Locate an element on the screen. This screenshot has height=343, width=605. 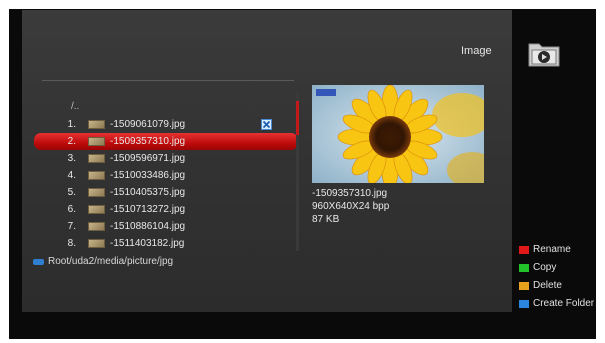
current-path: Root/uda2/media/picture/jpg is located at coordinates (103, 261).